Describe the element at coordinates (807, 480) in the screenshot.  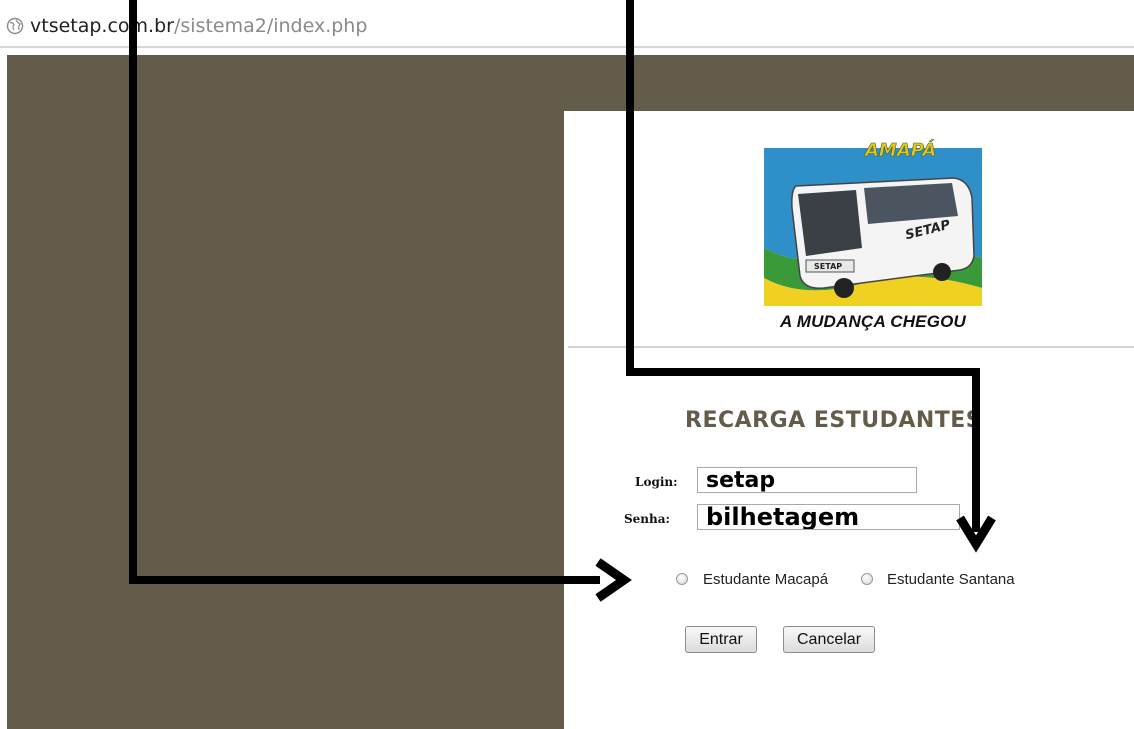
I see `login-field` at that location.